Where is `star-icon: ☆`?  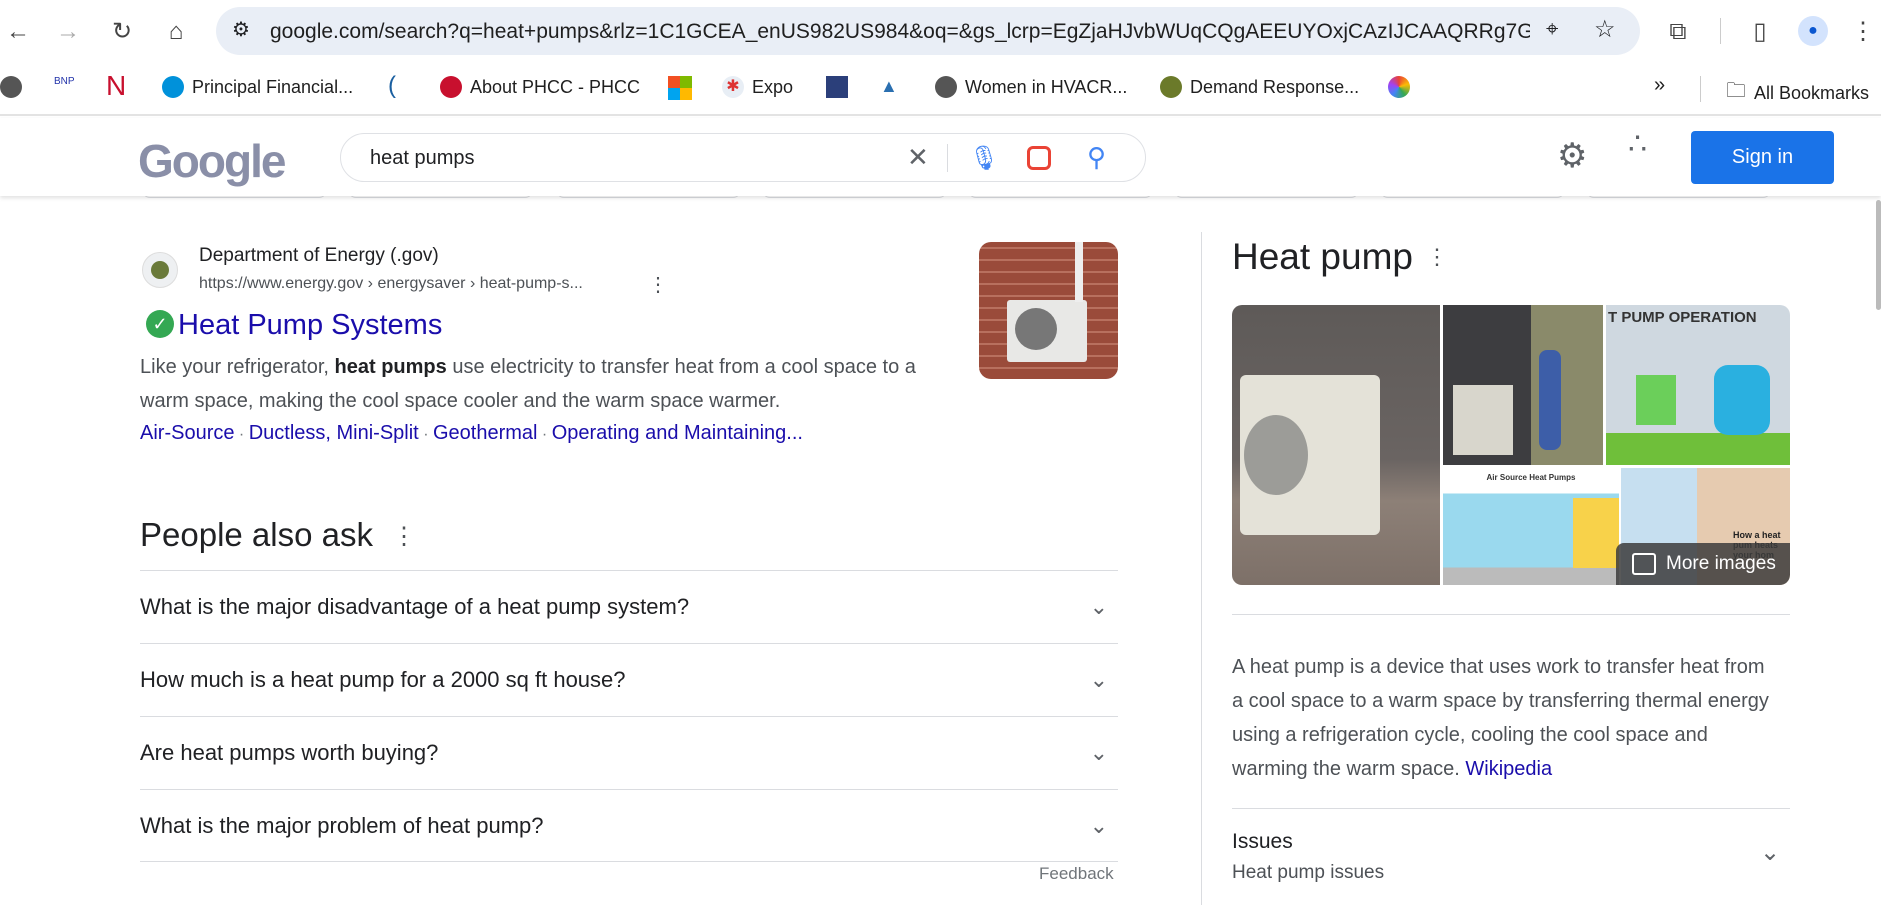 star-icon: ☆ is located at coordinates (1605, 29).